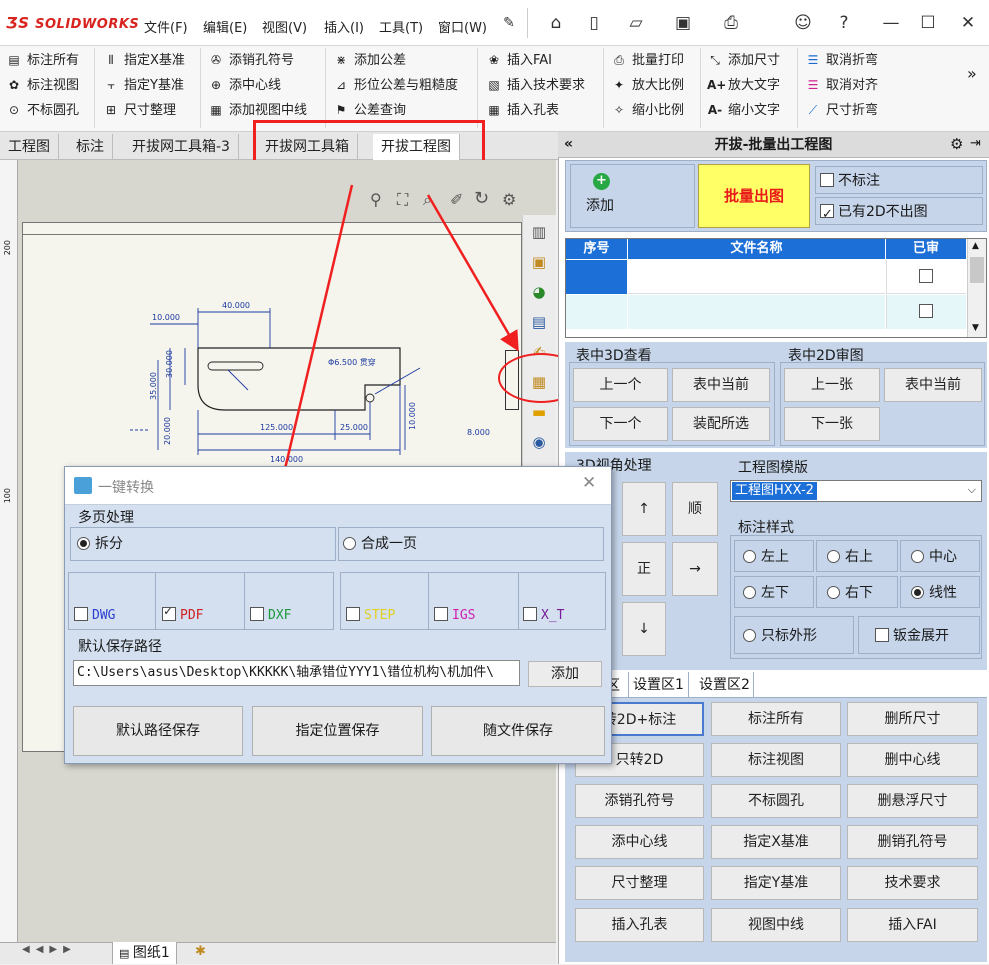 The height and width of the screenshot is (965, 989). Describe the element at coordinates (66, 953) in the screenshot. I see `sheet-nav-icons: ◀◀▶▶` at that location.